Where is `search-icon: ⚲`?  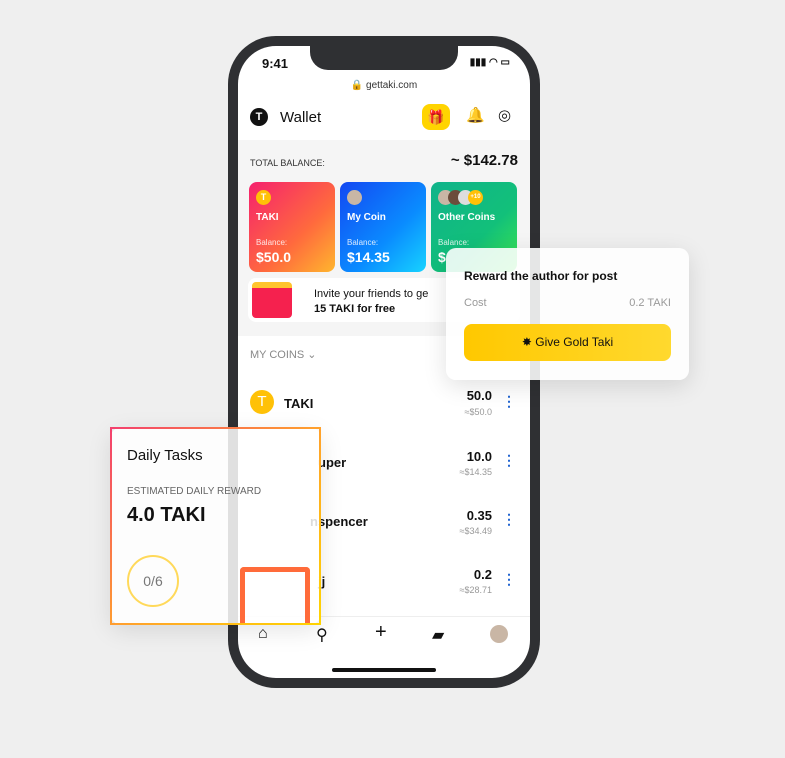
search-icon: ⚲ is located at coordinates (322, 635).